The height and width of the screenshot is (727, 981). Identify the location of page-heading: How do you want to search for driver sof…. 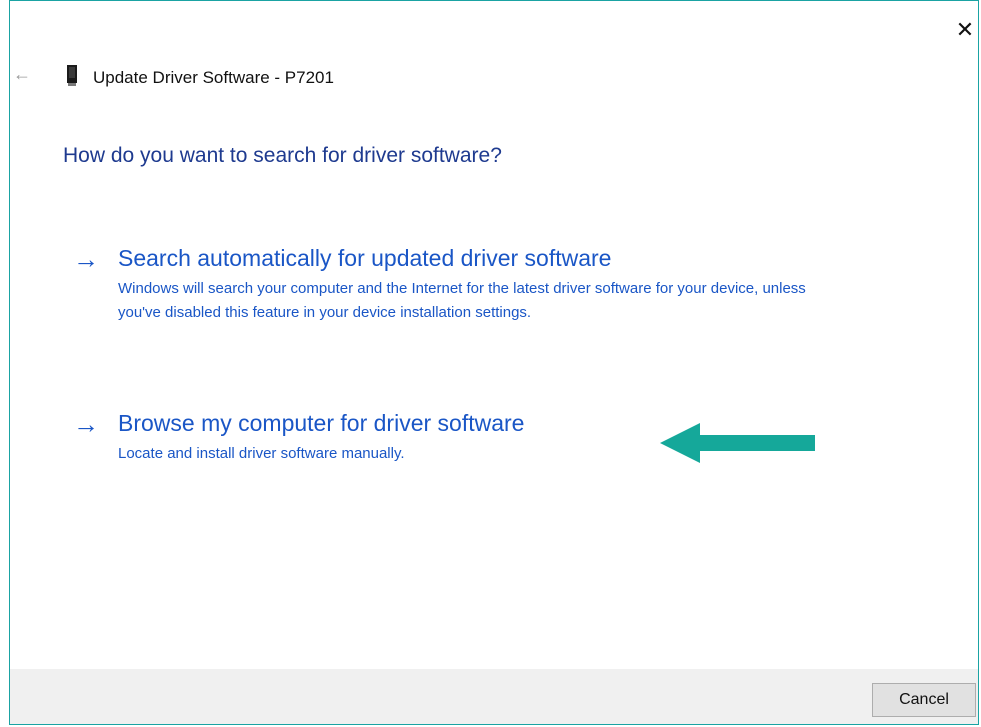
(282, 155).